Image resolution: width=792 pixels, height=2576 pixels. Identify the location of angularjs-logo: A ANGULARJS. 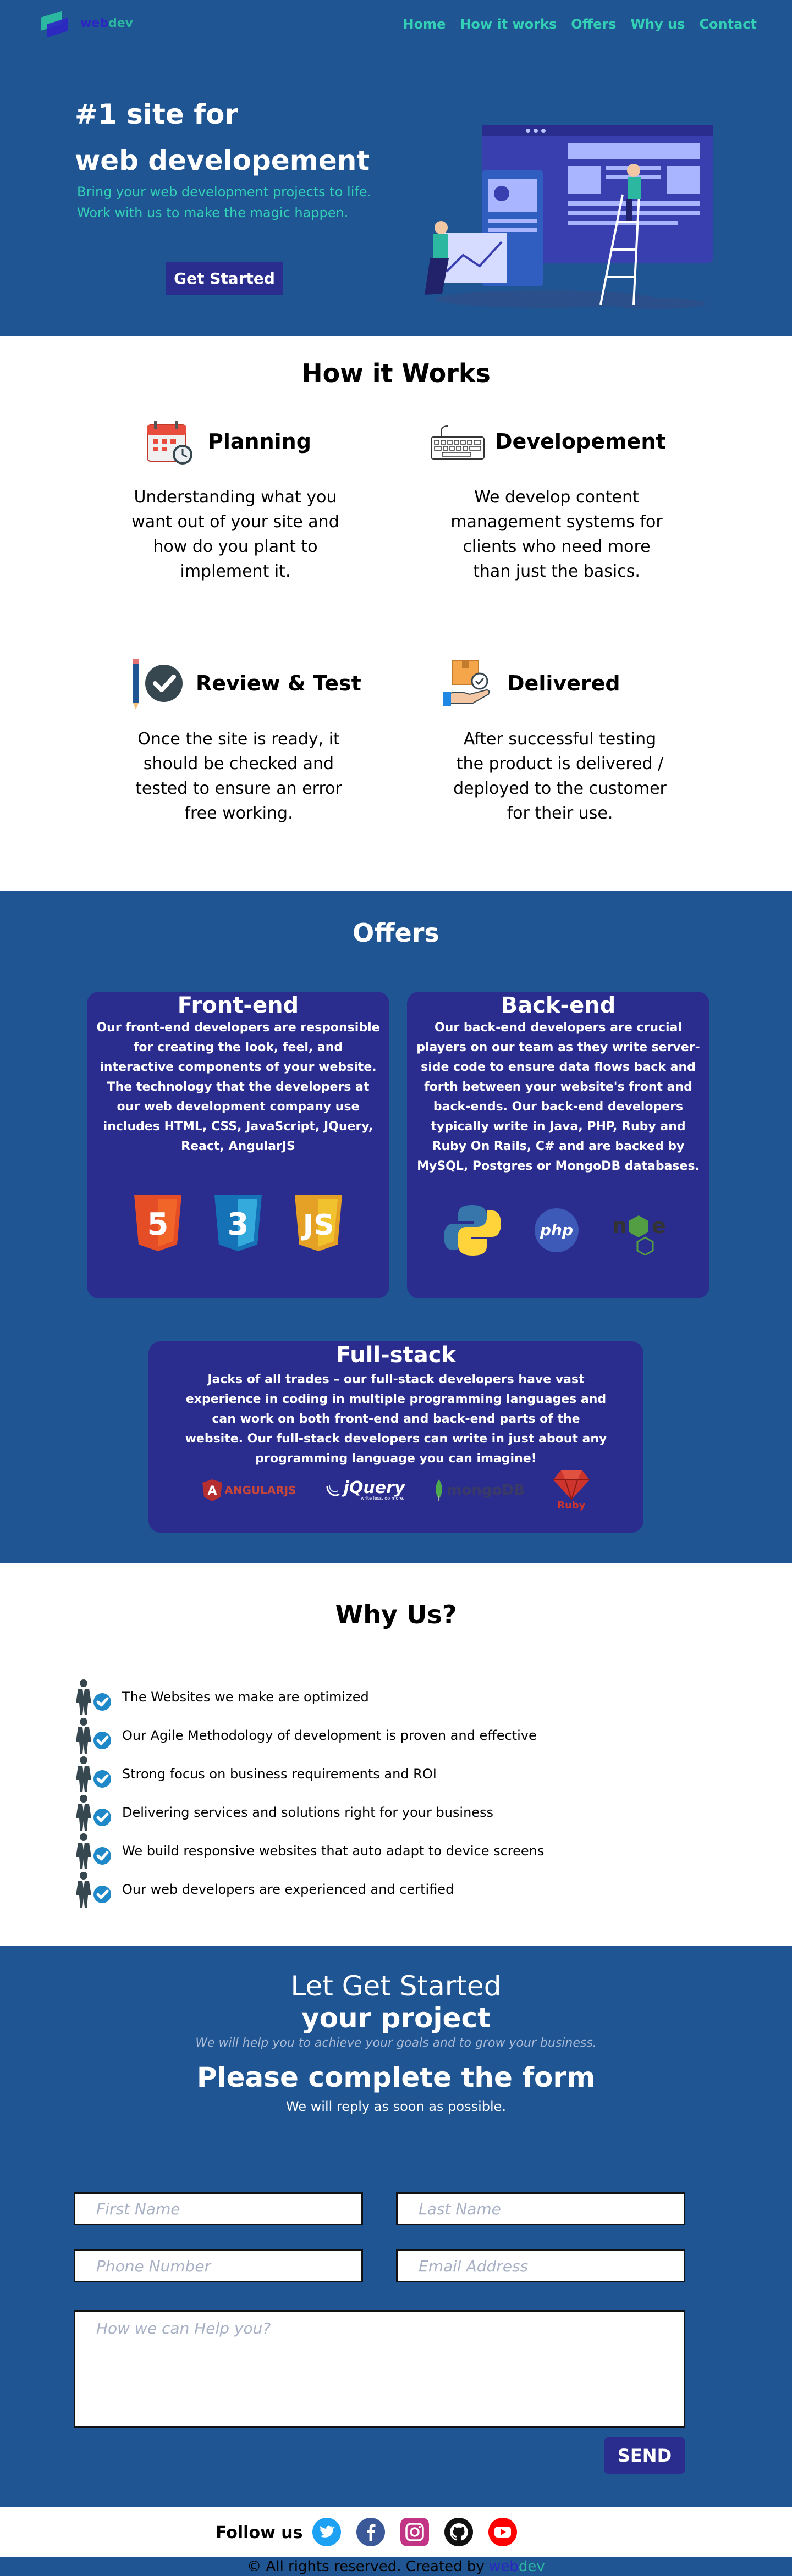
(249, 1490).